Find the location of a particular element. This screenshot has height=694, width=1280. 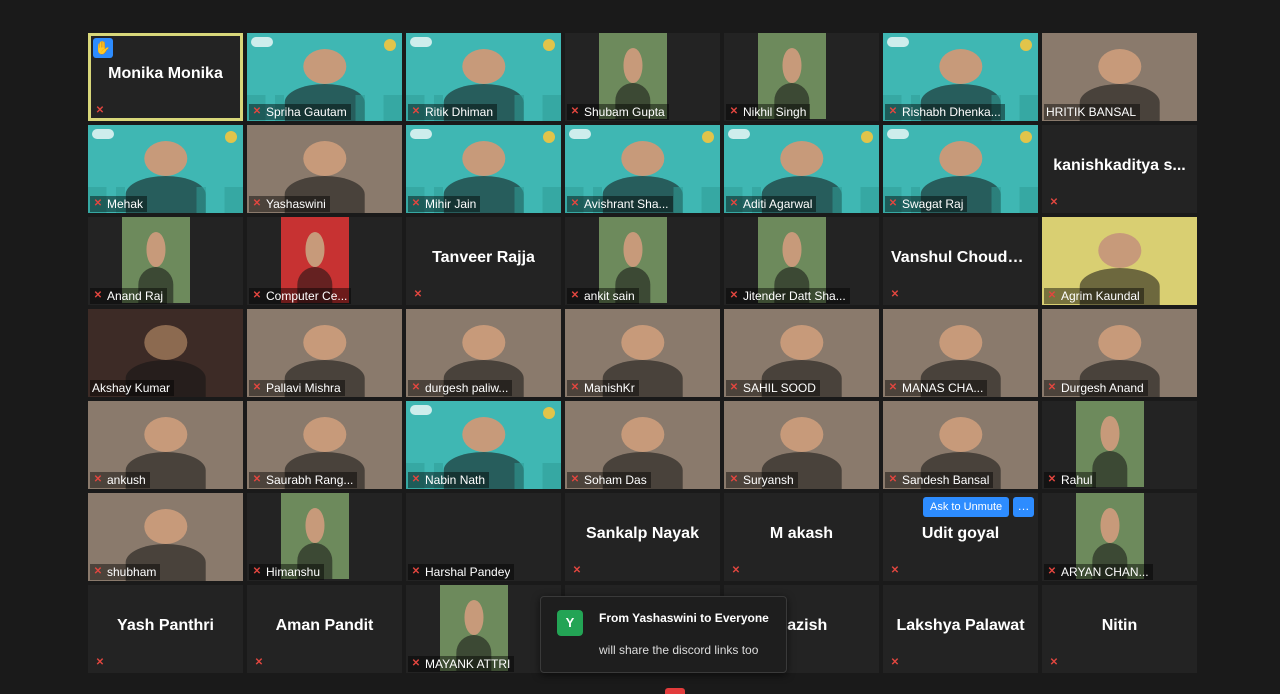

participant-tile: ✕ Durgesh Anand is located at coordinates (1119, 353).